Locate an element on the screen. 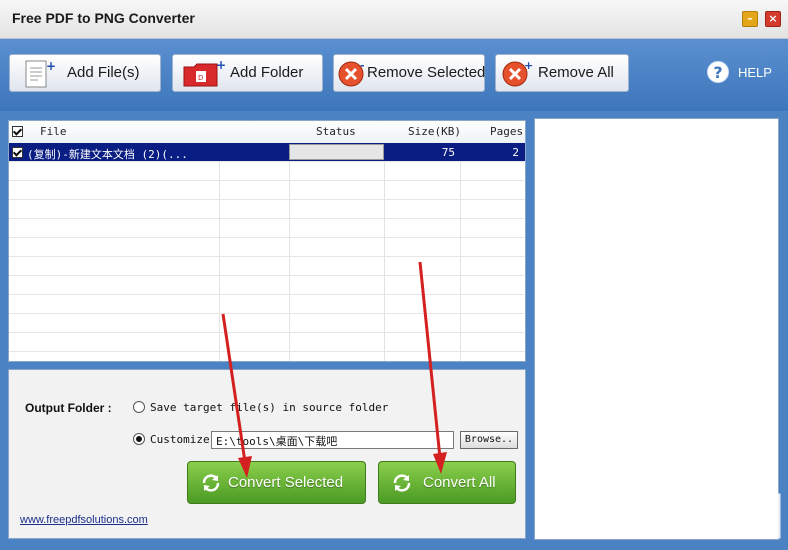 The image size is (788, 550). folder-add-icon: D + is located at coordinates (204, 73).